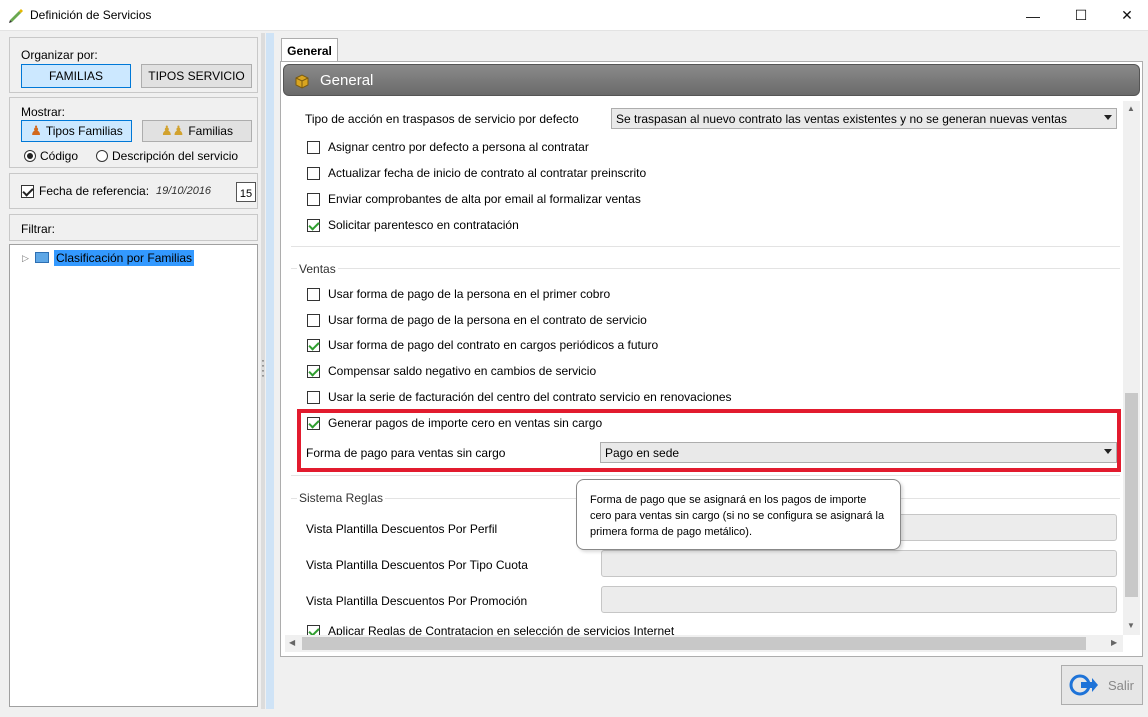 This screenshot has width=1148, height=717. What do you see at coordinates (859, 599) in the screenshot?
I see `promocion-field` at bounding box center [859, 599].